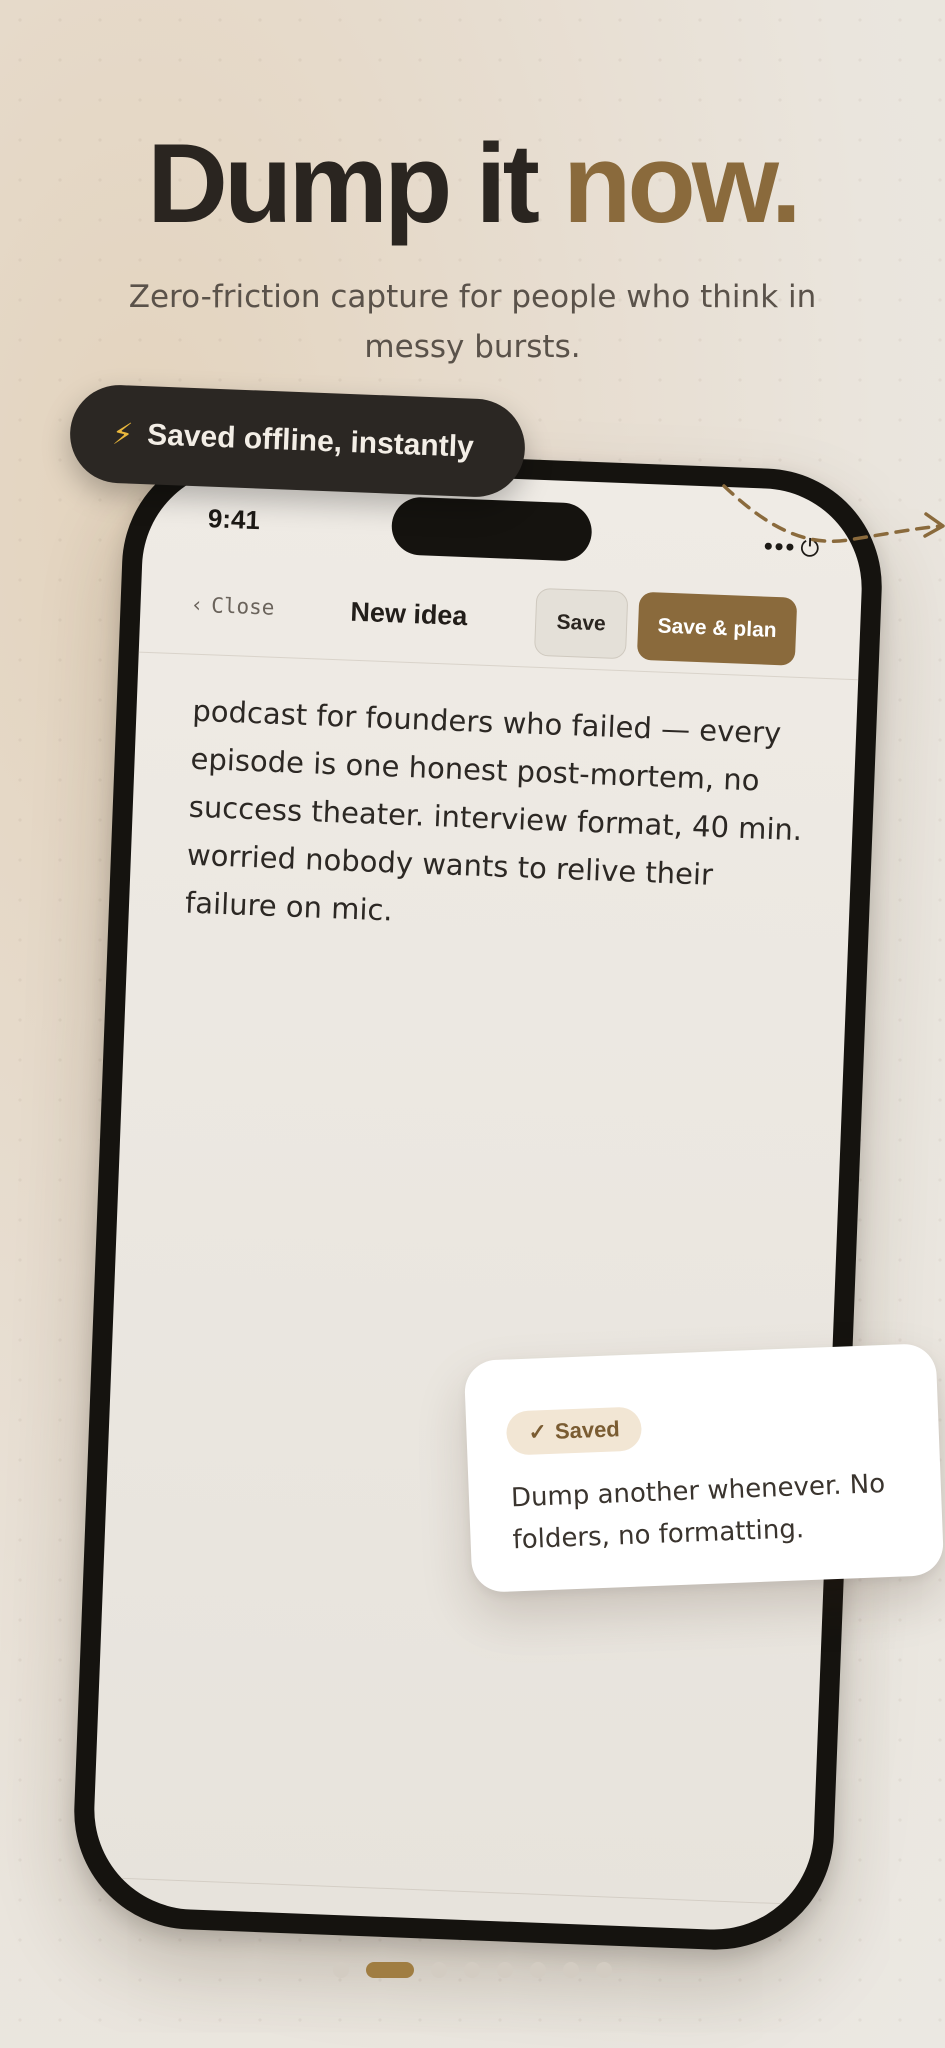 This screenshot has height=2048, width=945. I want to click on close-button: ‹ Close, so click(232, 606).